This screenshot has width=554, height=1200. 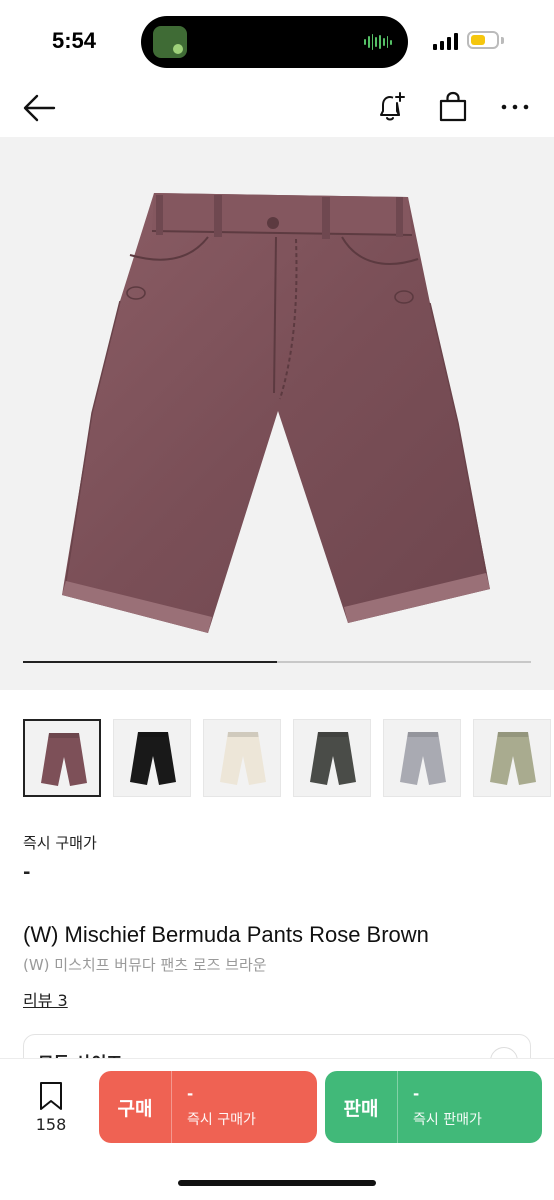 What do you see at coordinates (416, 1094) in the screenshot?
I see `sell-button-price: -` at bounding box center [416, 1094].